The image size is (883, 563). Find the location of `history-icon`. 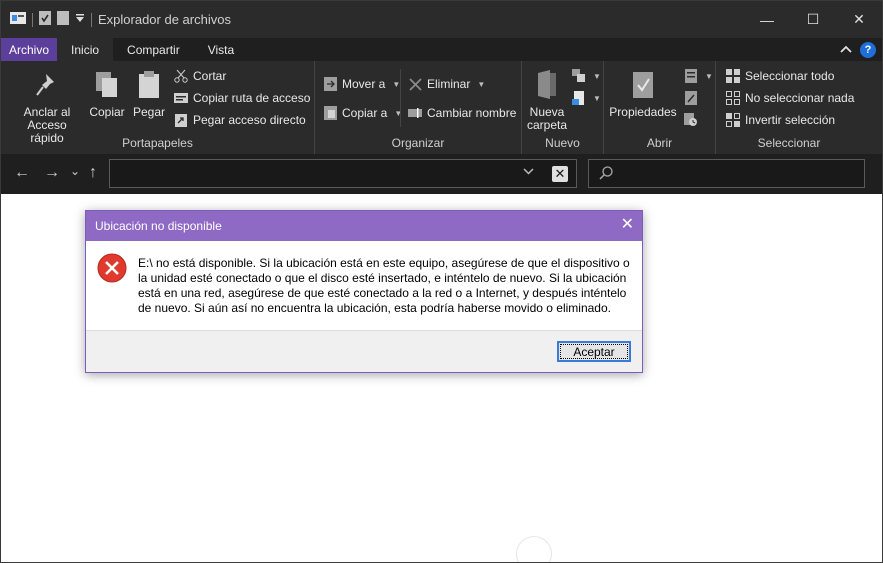

history-icon is located at coordinates (691, 120).